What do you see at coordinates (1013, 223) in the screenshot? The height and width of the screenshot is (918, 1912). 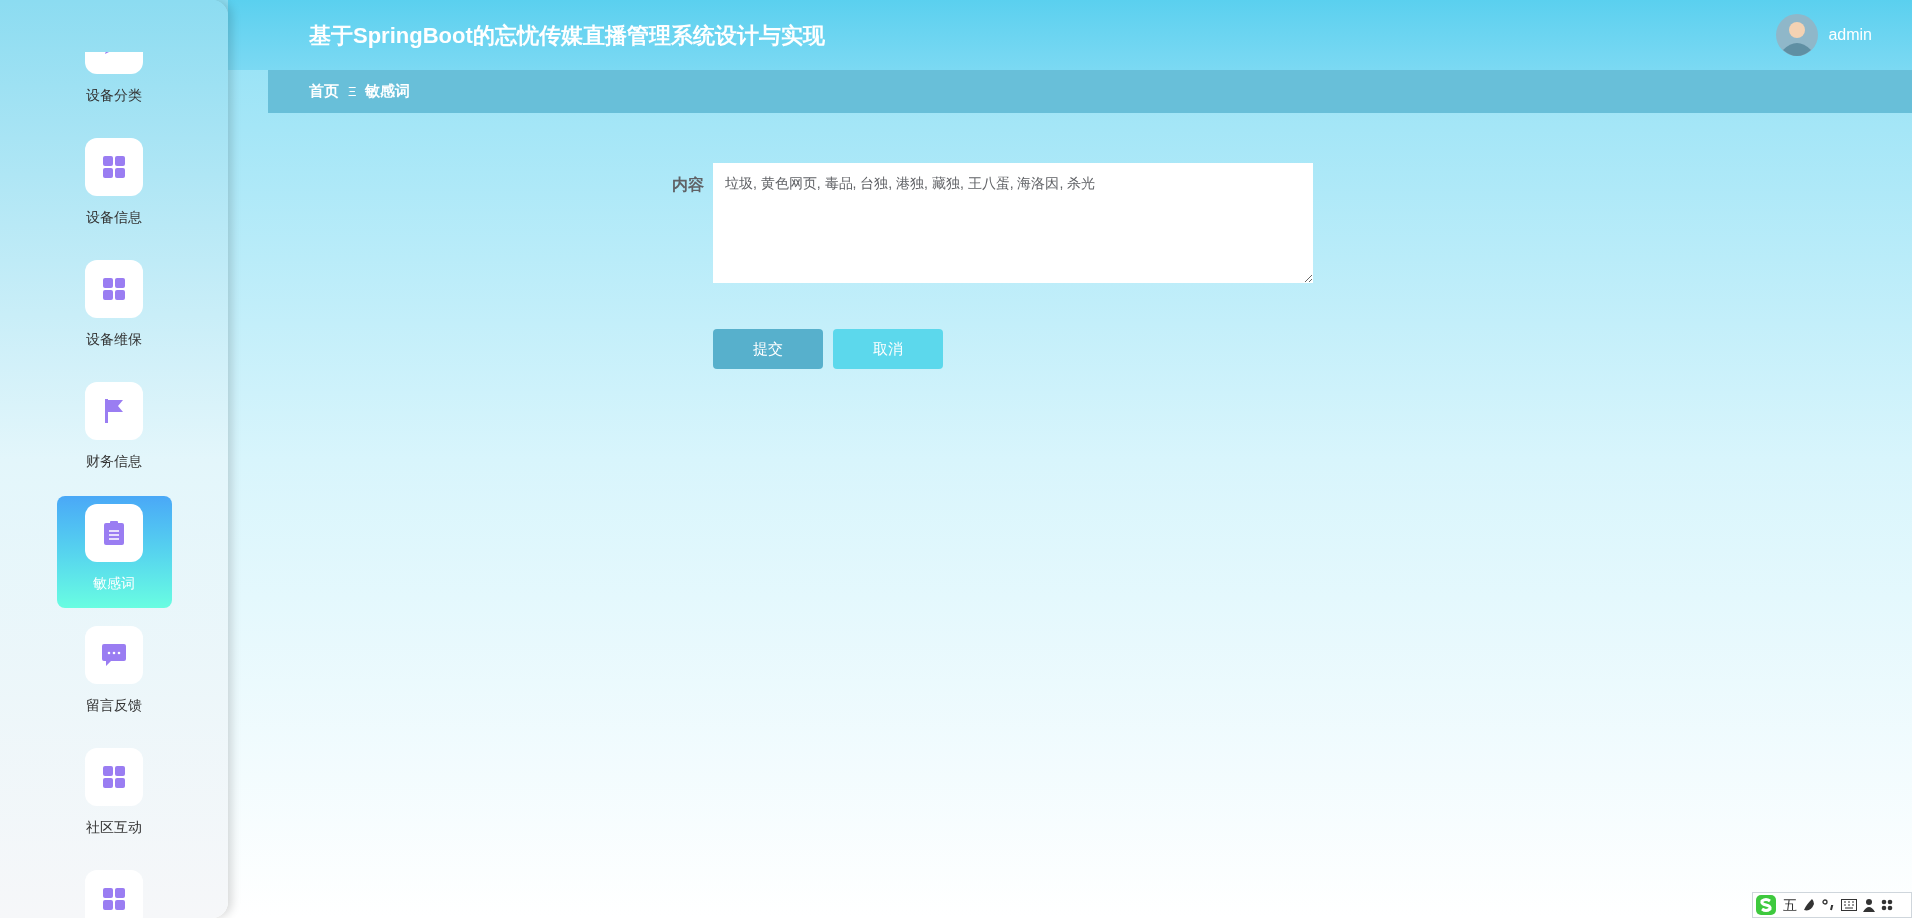 I see `content-textarea: 垃圾, 黄色网页, 毒品, 台独, 港独, 藏独, 王八蛋, 海洛因, 杀光` at bounding box center [1013, 223].